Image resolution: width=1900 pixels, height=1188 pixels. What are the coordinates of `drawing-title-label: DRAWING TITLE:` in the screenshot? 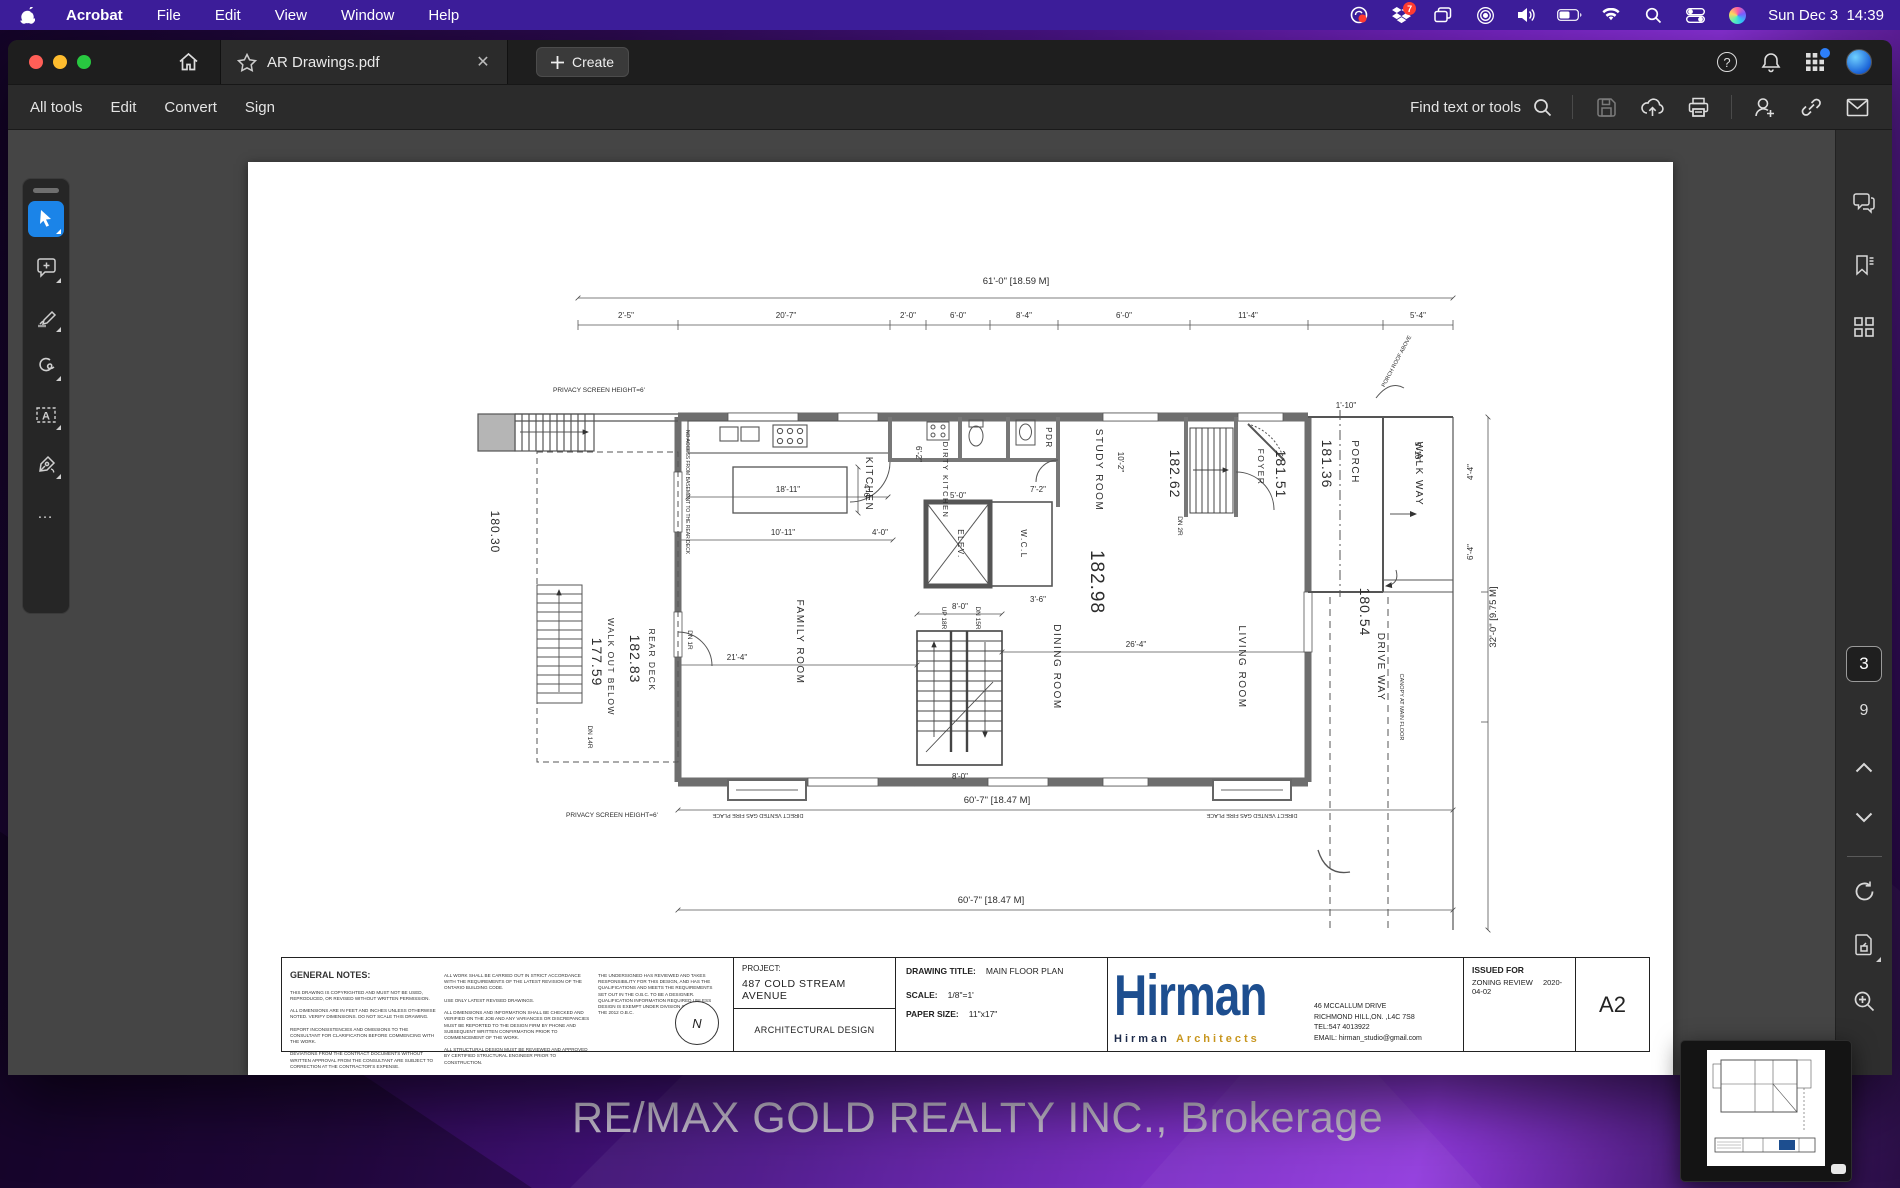 It's located at (941, 971).